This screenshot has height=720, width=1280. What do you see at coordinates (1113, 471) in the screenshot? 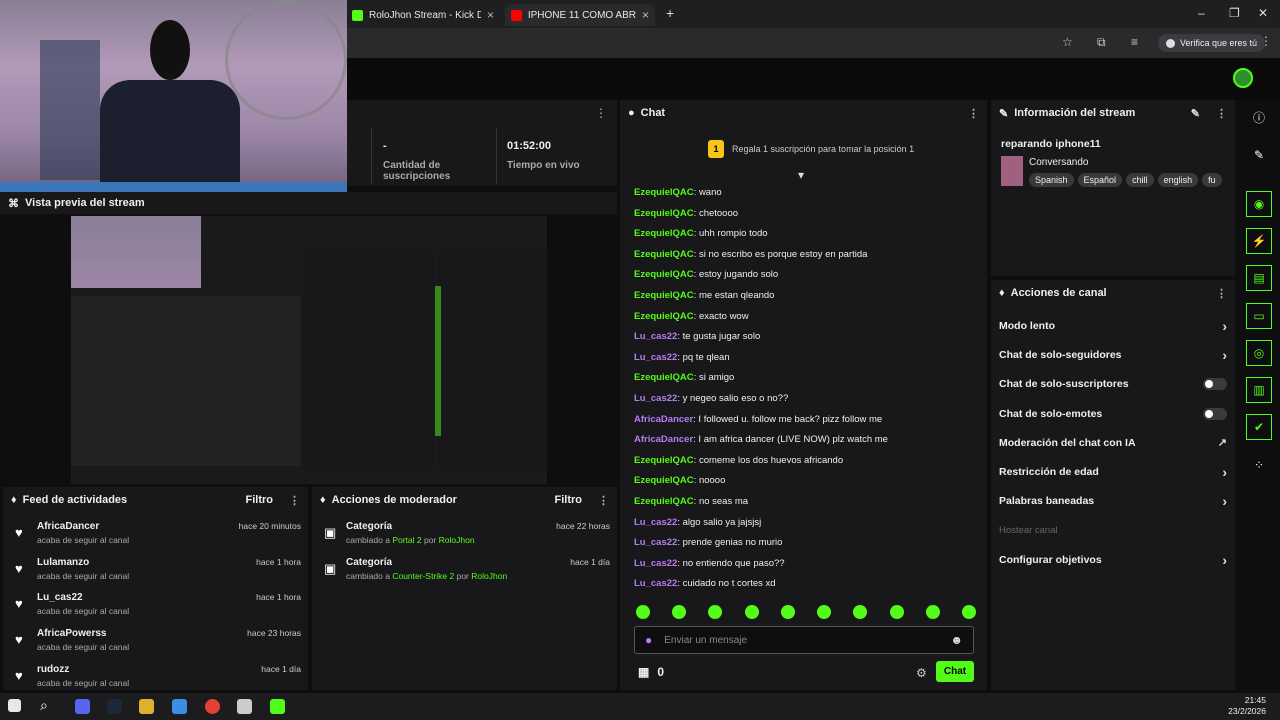
I see `channel-action-item: Restricción de edad ›` at bounding box center [1113, 471].